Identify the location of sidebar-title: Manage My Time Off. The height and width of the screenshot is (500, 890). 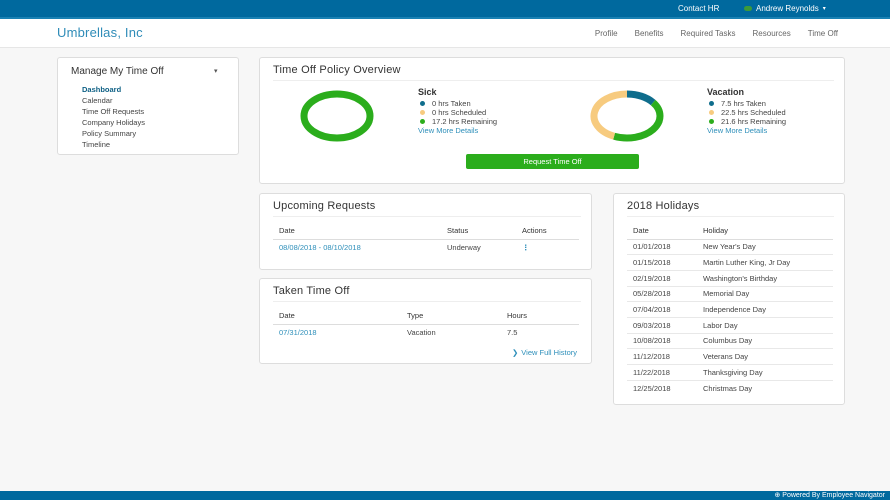
(117, 71).